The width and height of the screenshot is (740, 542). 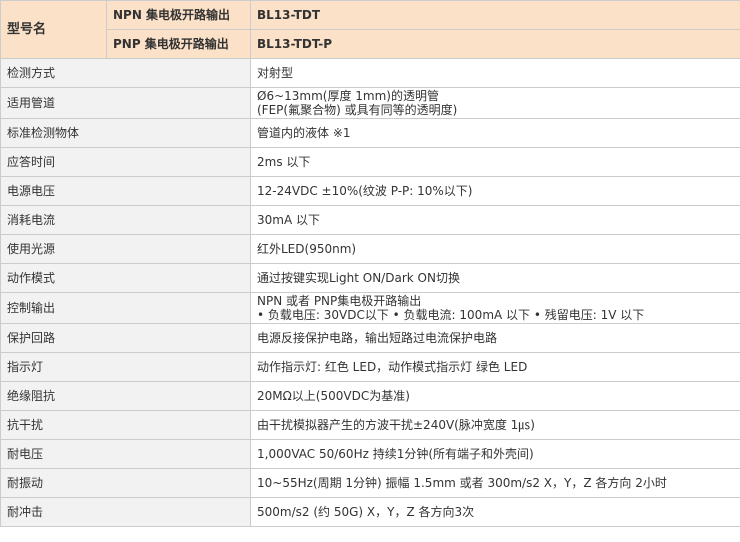 I want to click on spec-label: 动作模式, so click(x=125, y=278).